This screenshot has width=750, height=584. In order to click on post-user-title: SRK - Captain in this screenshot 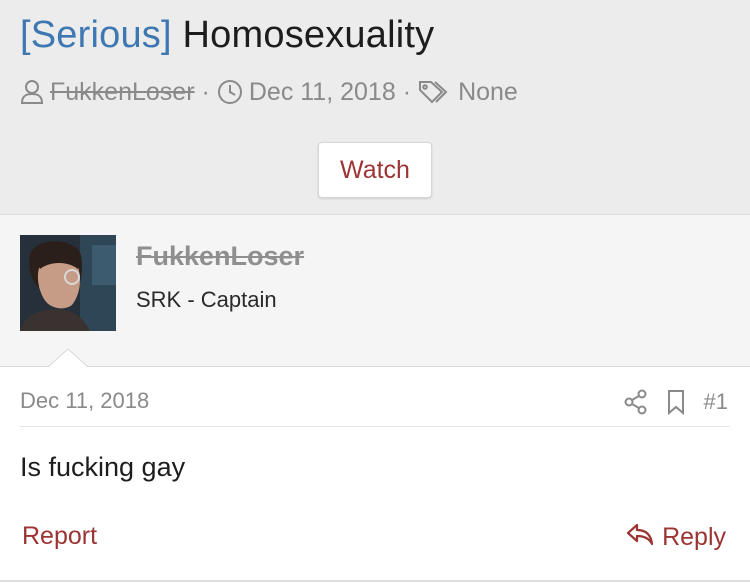, I will do `click(206, 299)`.